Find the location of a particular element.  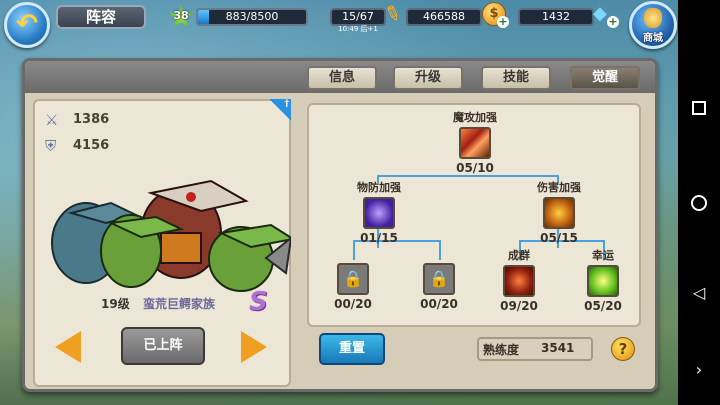

luck-icon is located at coordinates (603, 281).